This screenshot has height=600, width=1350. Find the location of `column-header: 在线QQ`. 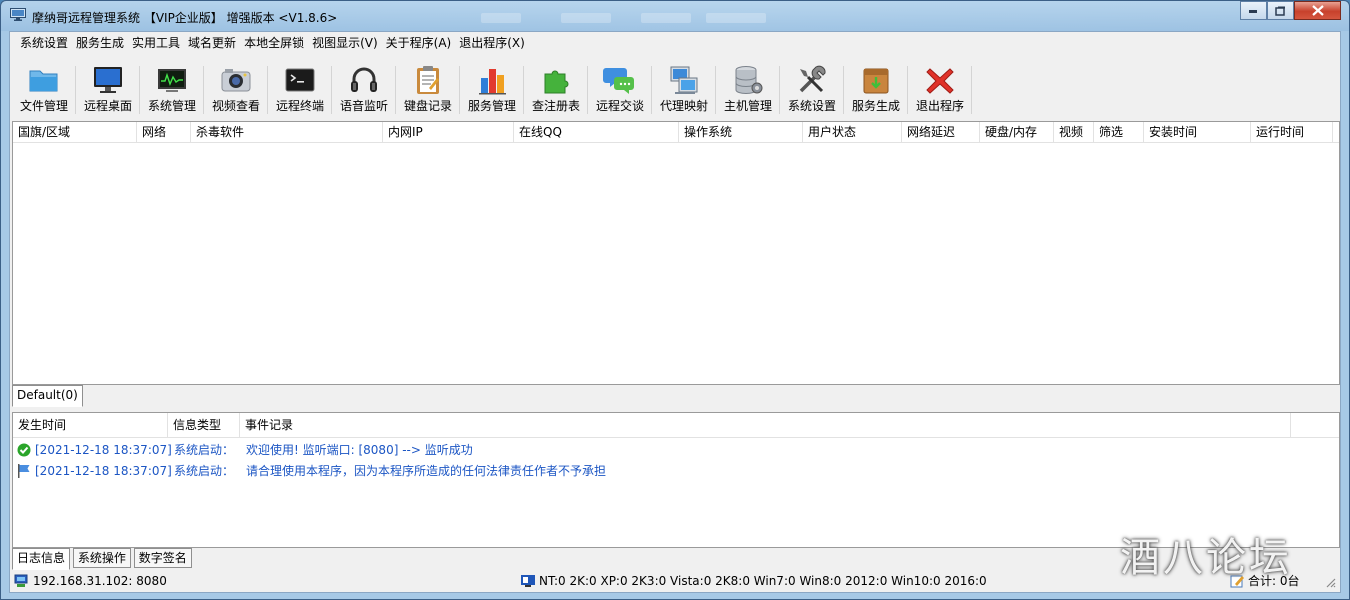

column-header: 在线QQ is located at coordinates (596, 132).